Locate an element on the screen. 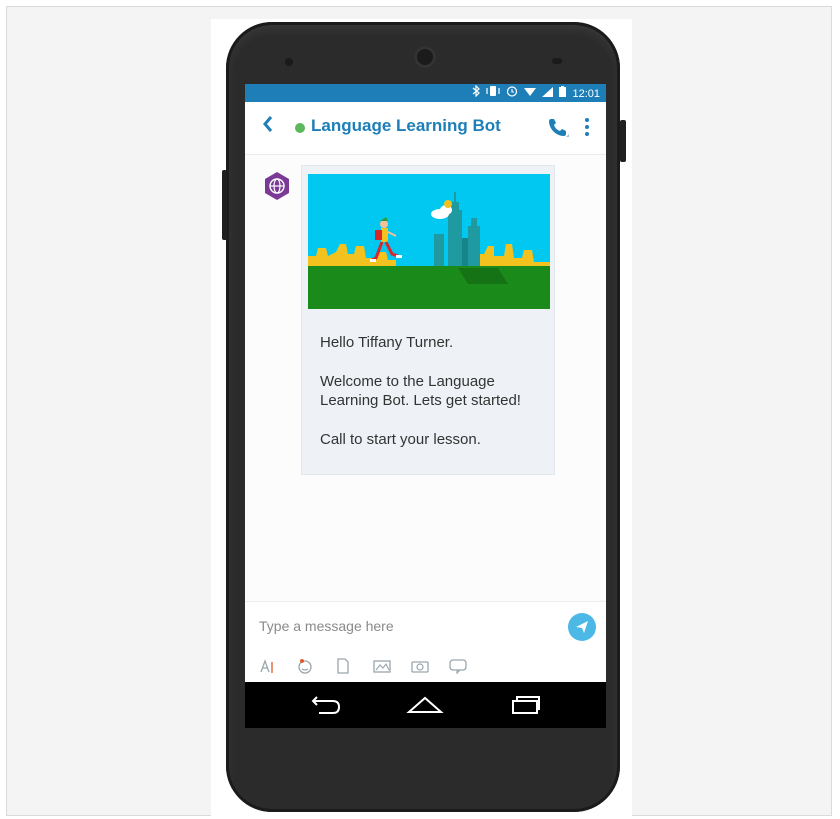 The height and width of the screenshot is (819, 840). presence-indicator is located at coordinates (300, 128).